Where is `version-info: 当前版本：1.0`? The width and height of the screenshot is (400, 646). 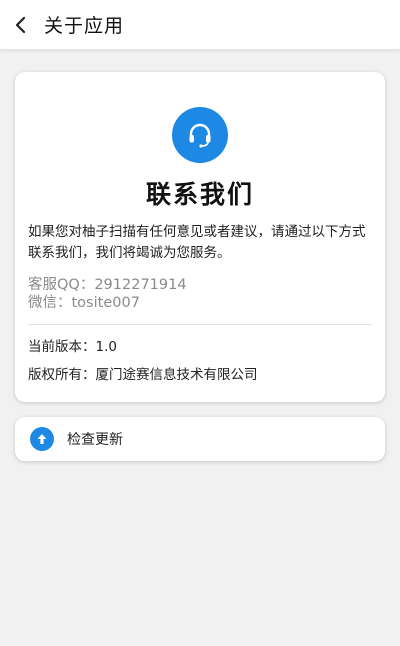
version-info: 当前版本：1.0 is located at coordinates (72, 345).